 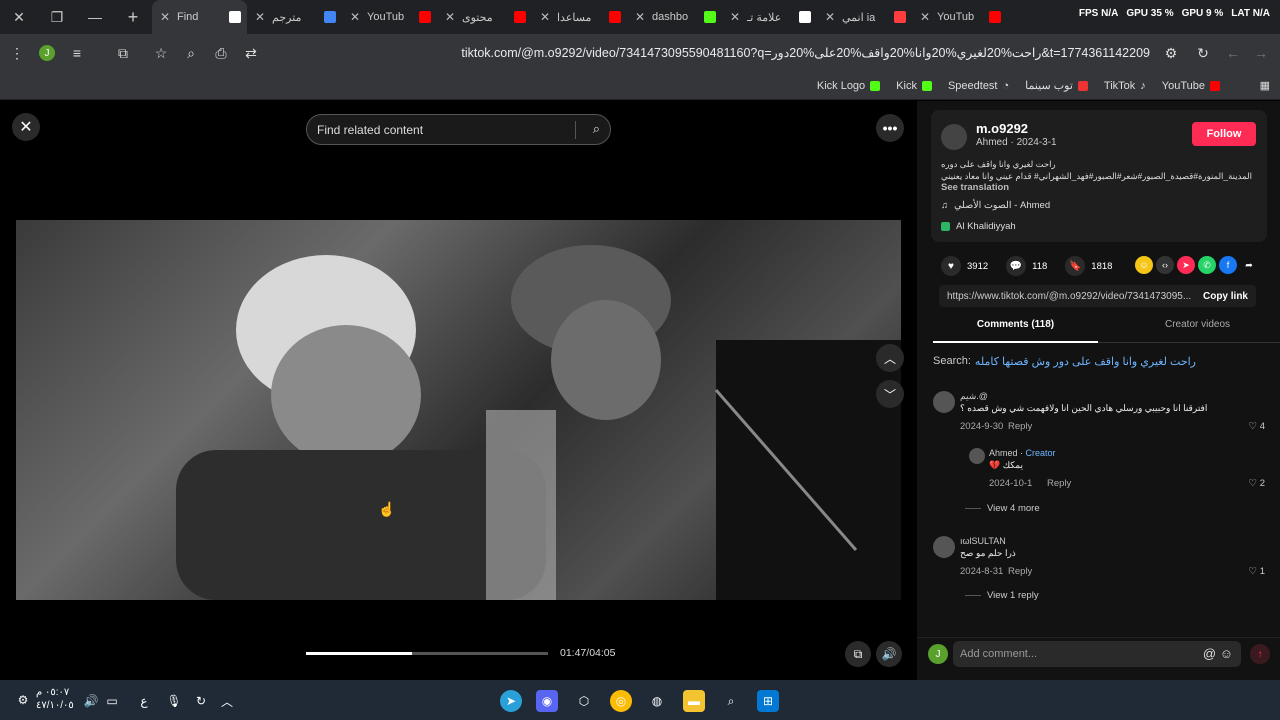 What do you see at coordinates (201, 701) in the screenshot?
I see `sync-tray-icon: ↻` at bounding box center [201, 701].